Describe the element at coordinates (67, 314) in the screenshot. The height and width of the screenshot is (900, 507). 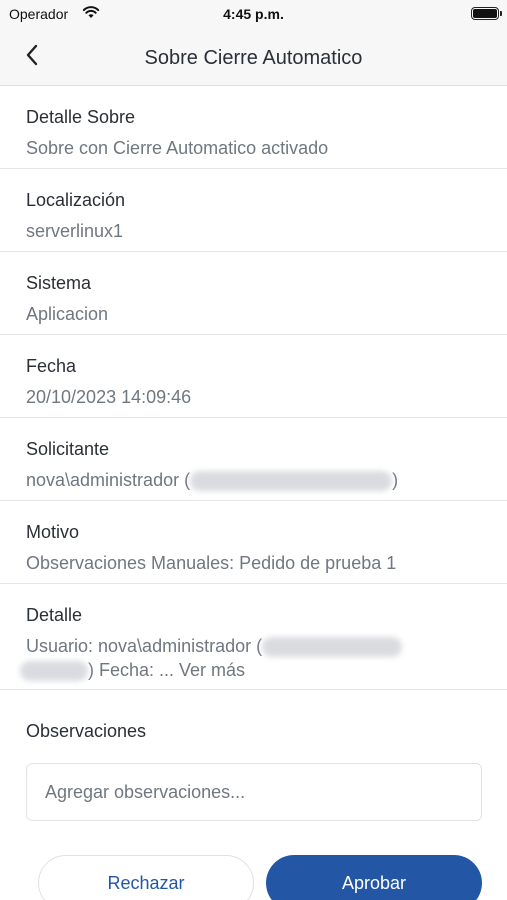
I see `detail-value: Aplicacion` at that location.